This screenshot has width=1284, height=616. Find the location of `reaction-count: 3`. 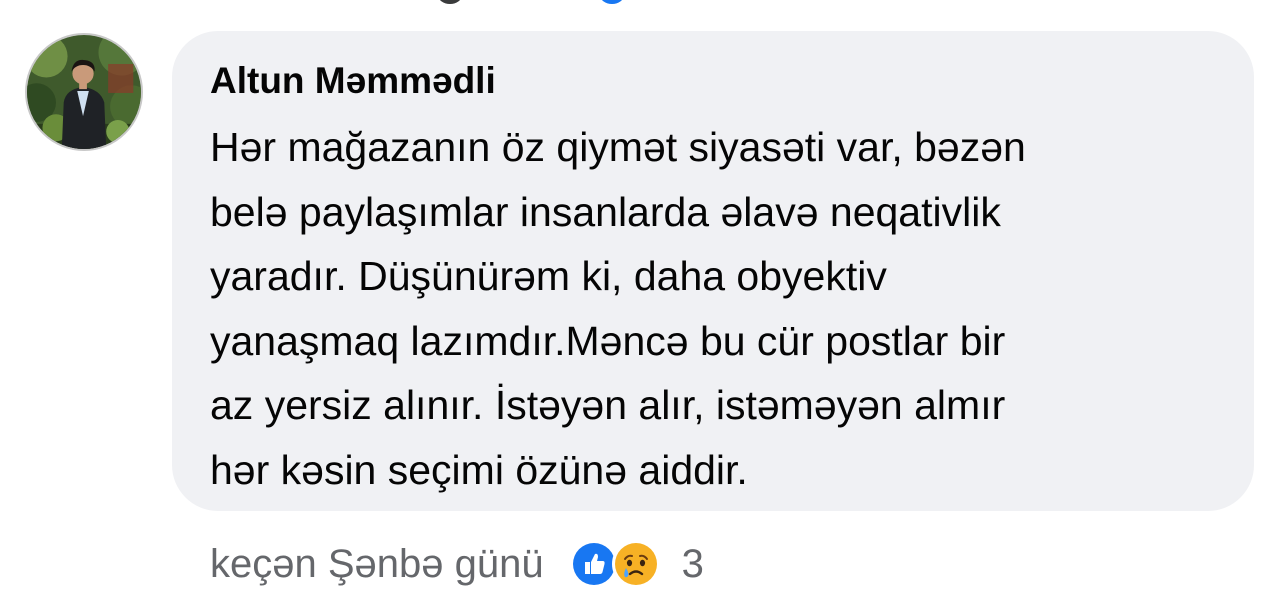

reaction-count: 3 is located at coordinates (692, 564).